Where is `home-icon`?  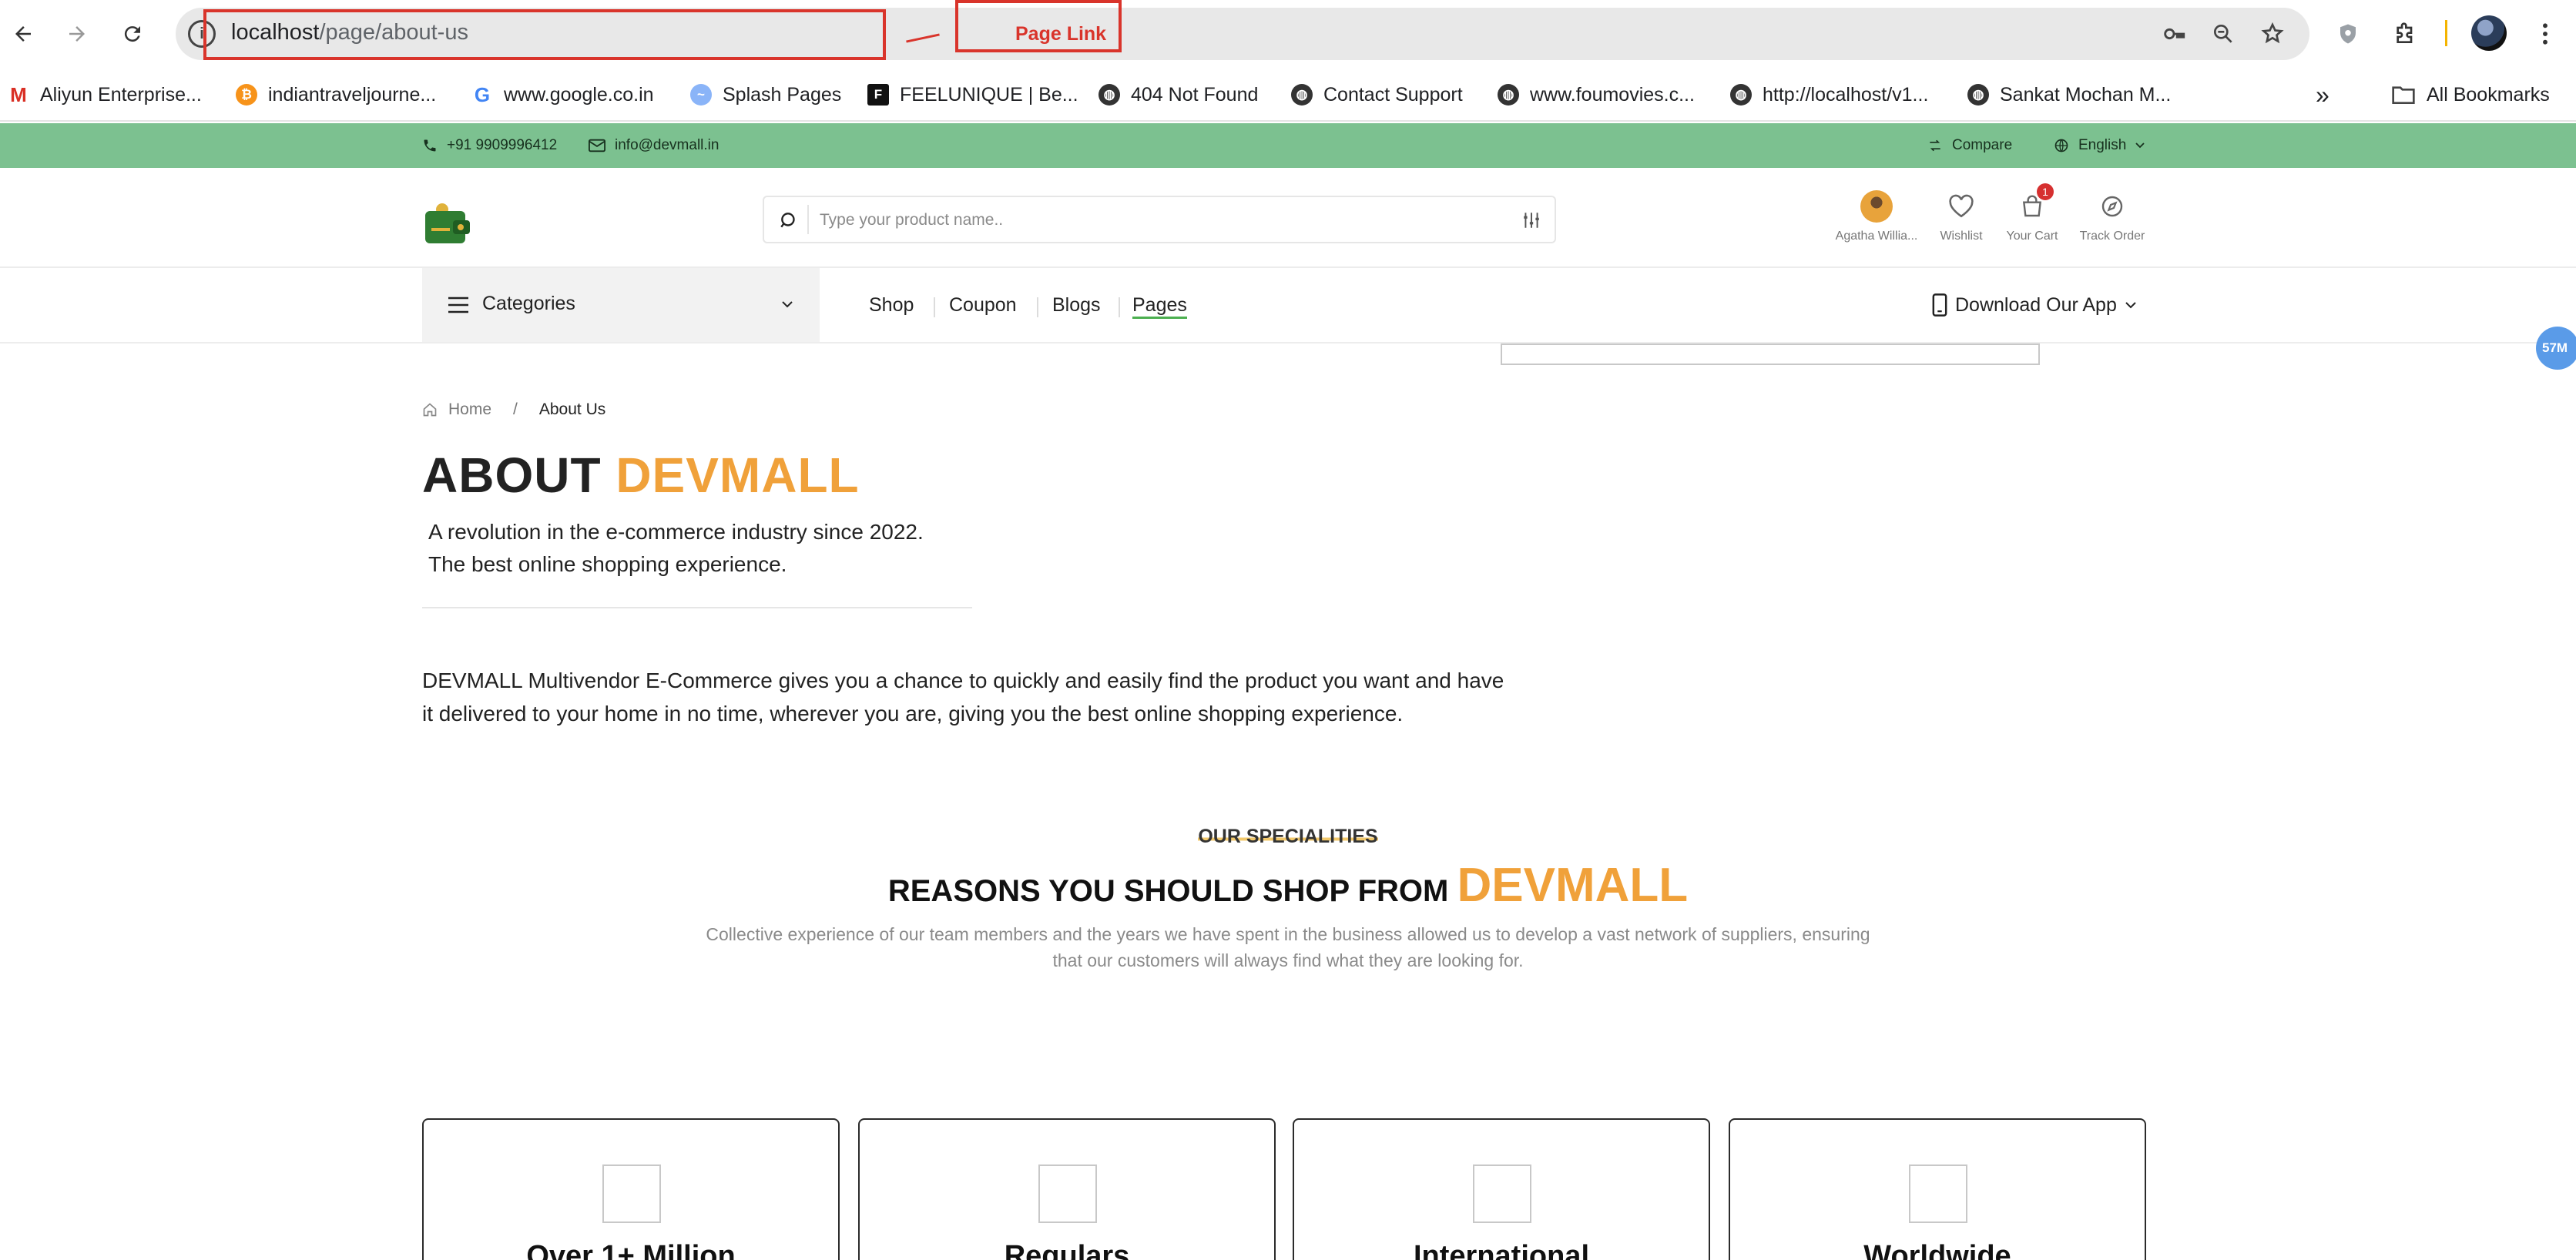 home-icon is located at coordinates (430, 410).